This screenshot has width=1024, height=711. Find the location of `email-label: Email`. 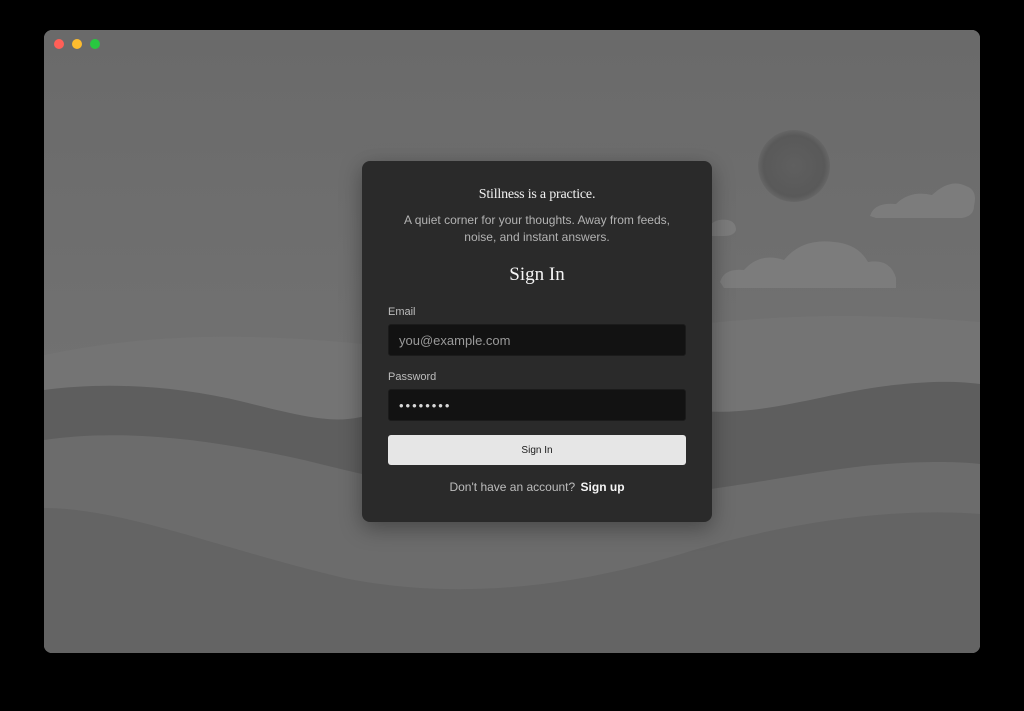

email-label: Email is located at coordinates (402, 312).